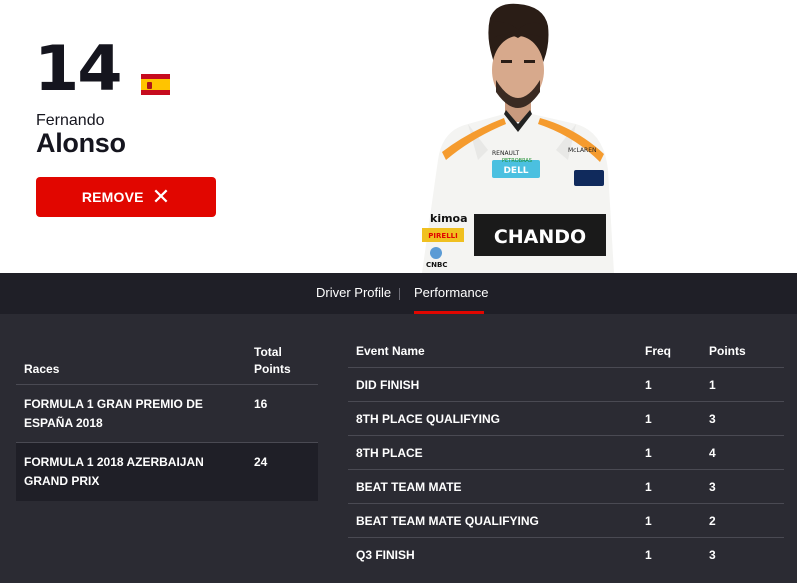 Image resolution: width=797 pixels, height=583 pixels. Describe the element at coordinates (390, 351) in the screenshot. I see `event-name-column-header: Event Name` at that location.